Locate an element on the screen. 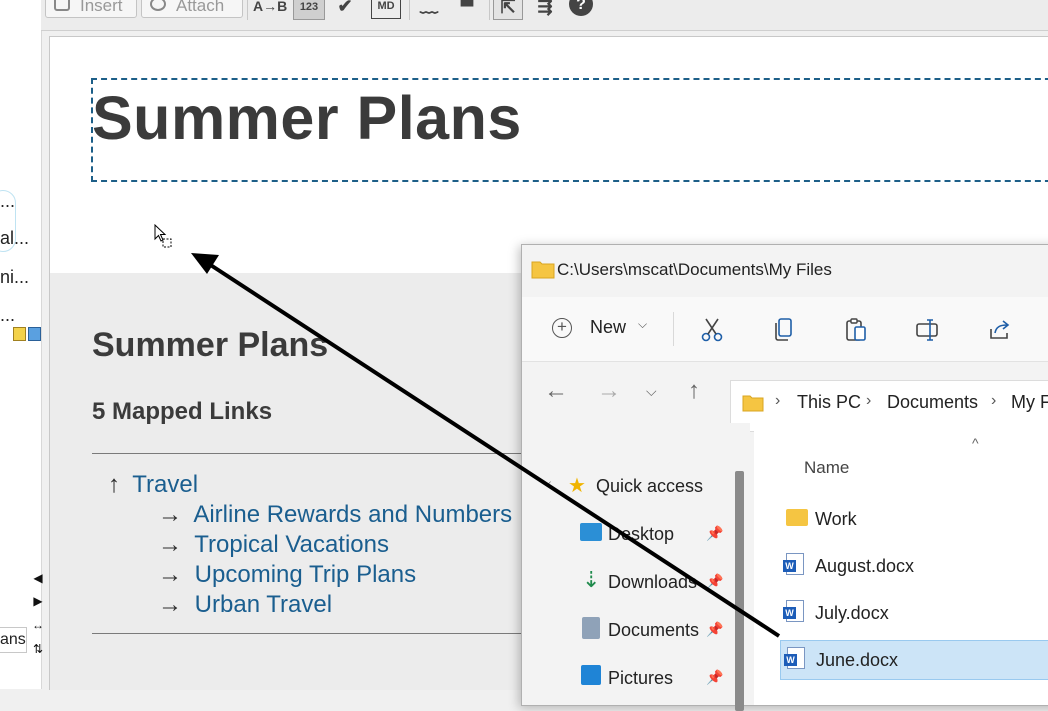 This screenshot has width=1048, height=711. command-separator is located at coordinates (673, 329).